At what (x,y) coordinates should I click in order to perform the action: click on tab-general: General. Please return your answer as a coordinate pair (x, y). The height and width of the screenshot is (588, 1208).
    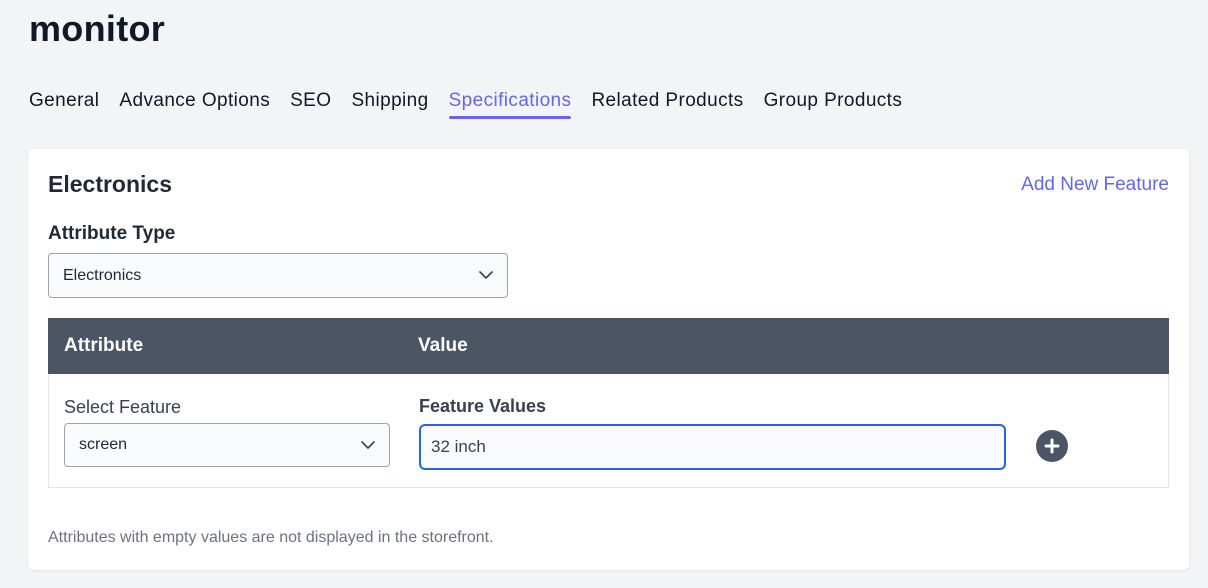
    Looking at the image, I should click on (64, 104).